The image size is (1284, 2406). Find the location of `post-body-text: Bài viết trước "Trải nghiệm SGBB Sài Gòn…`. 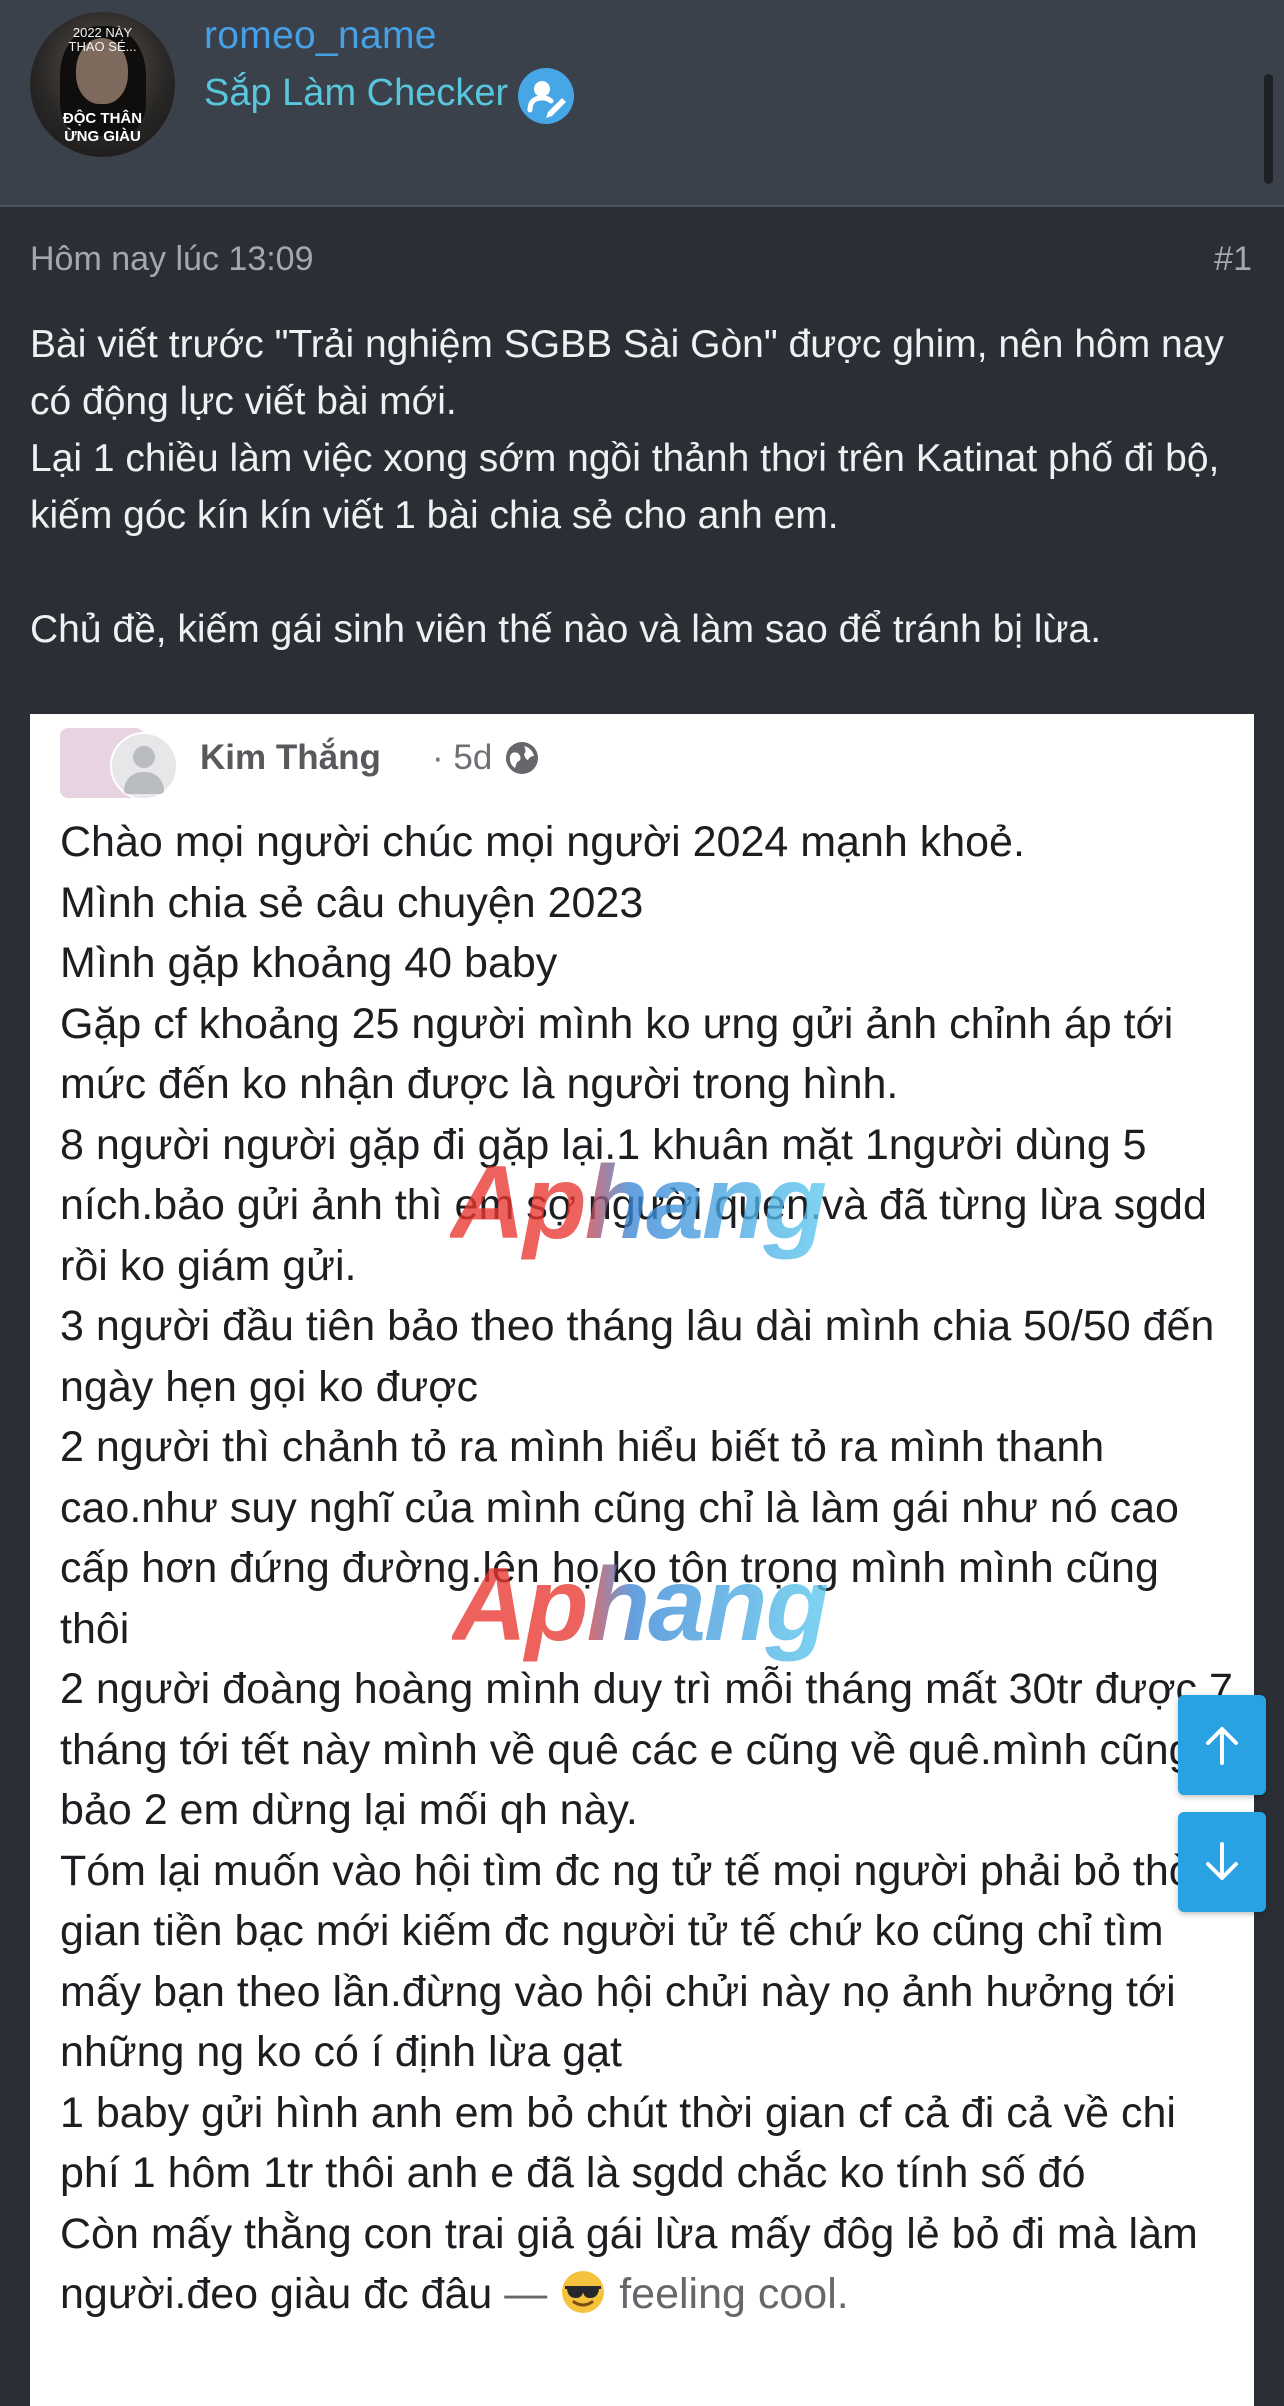

post-body-text: Bài viết trước "Trải nghiệm SGBB Sài Gòn… is located at coordinates (627, 487).